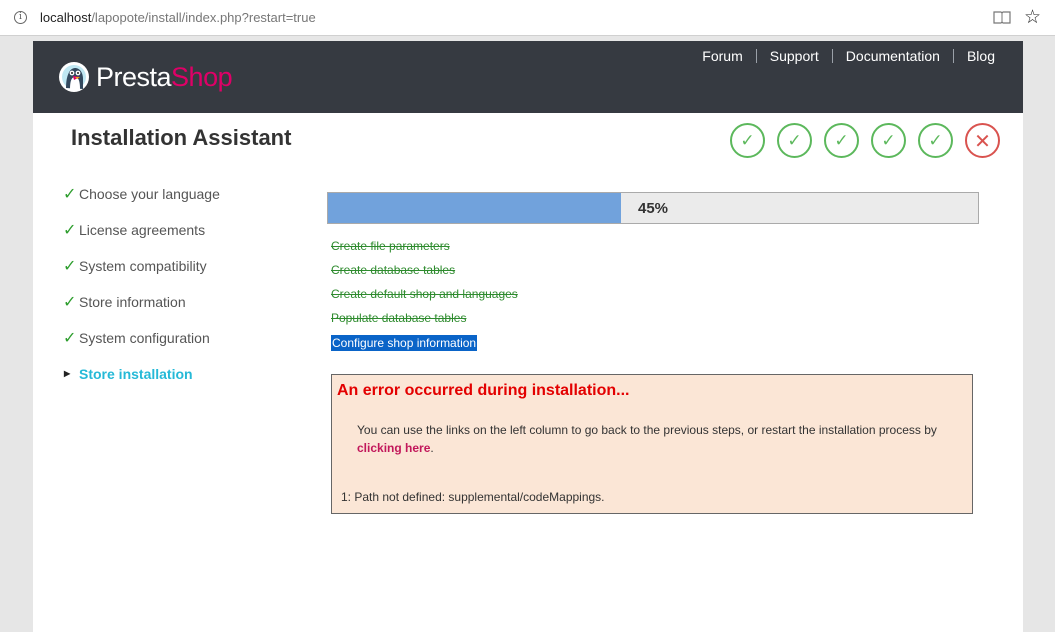 This screenshot has height=632, width=1055. I want to click on error-message-end: ., so click(432, 448).